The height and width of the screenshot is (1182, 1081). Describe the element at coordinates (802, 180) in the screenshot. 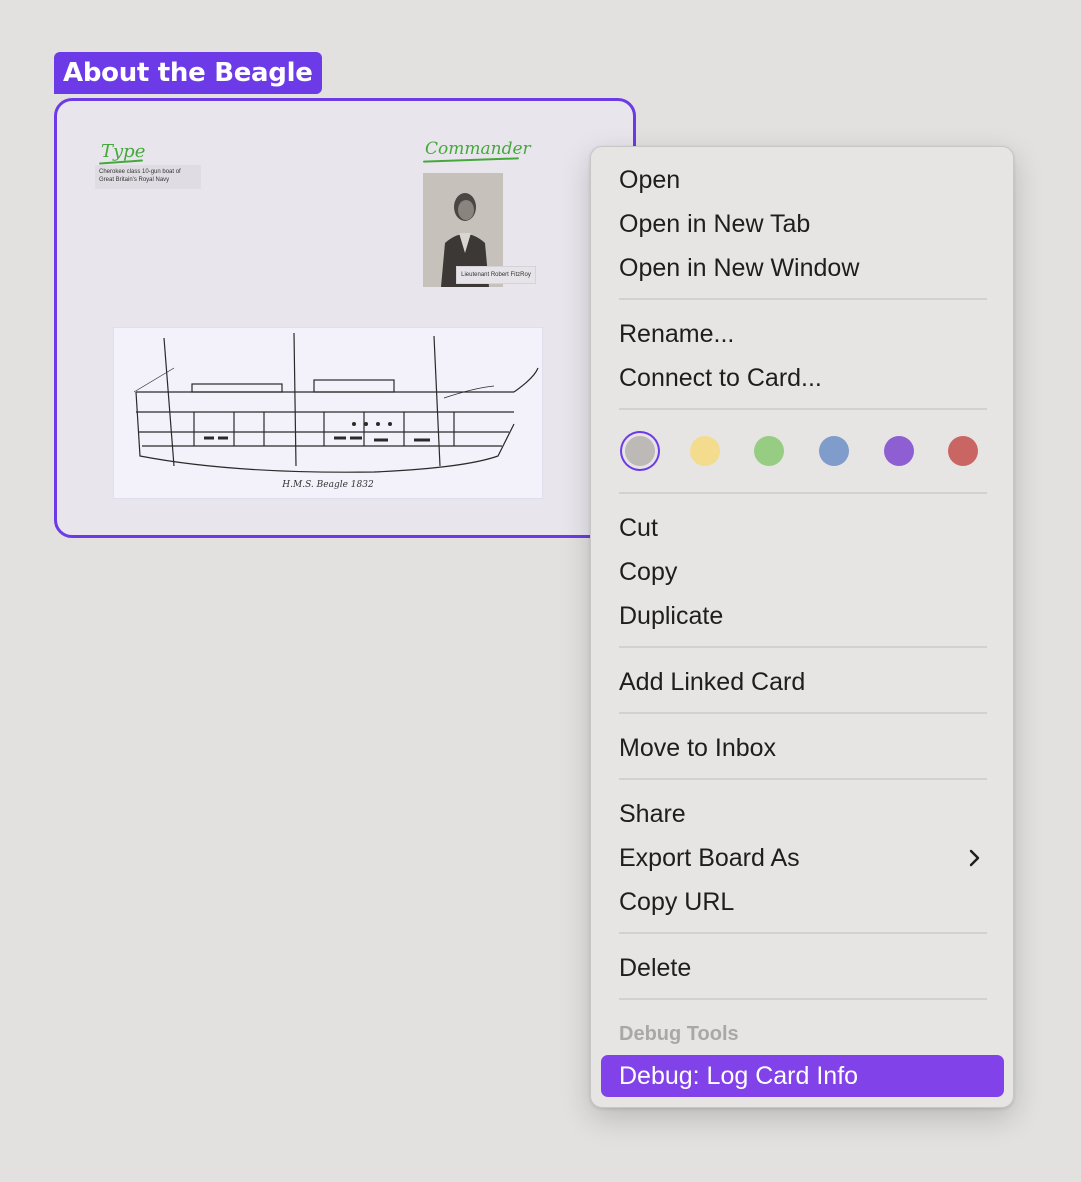

I see `menu-item-open: Open` at that location.